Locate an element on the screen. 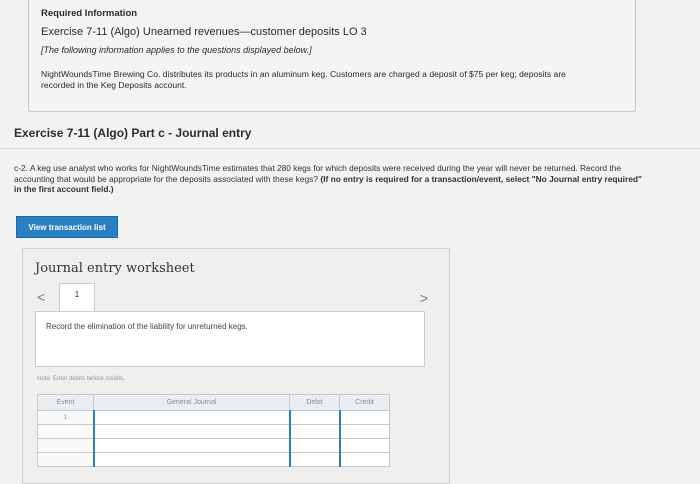  tab-entry-1: 1 is located at coordinates (77, 297).